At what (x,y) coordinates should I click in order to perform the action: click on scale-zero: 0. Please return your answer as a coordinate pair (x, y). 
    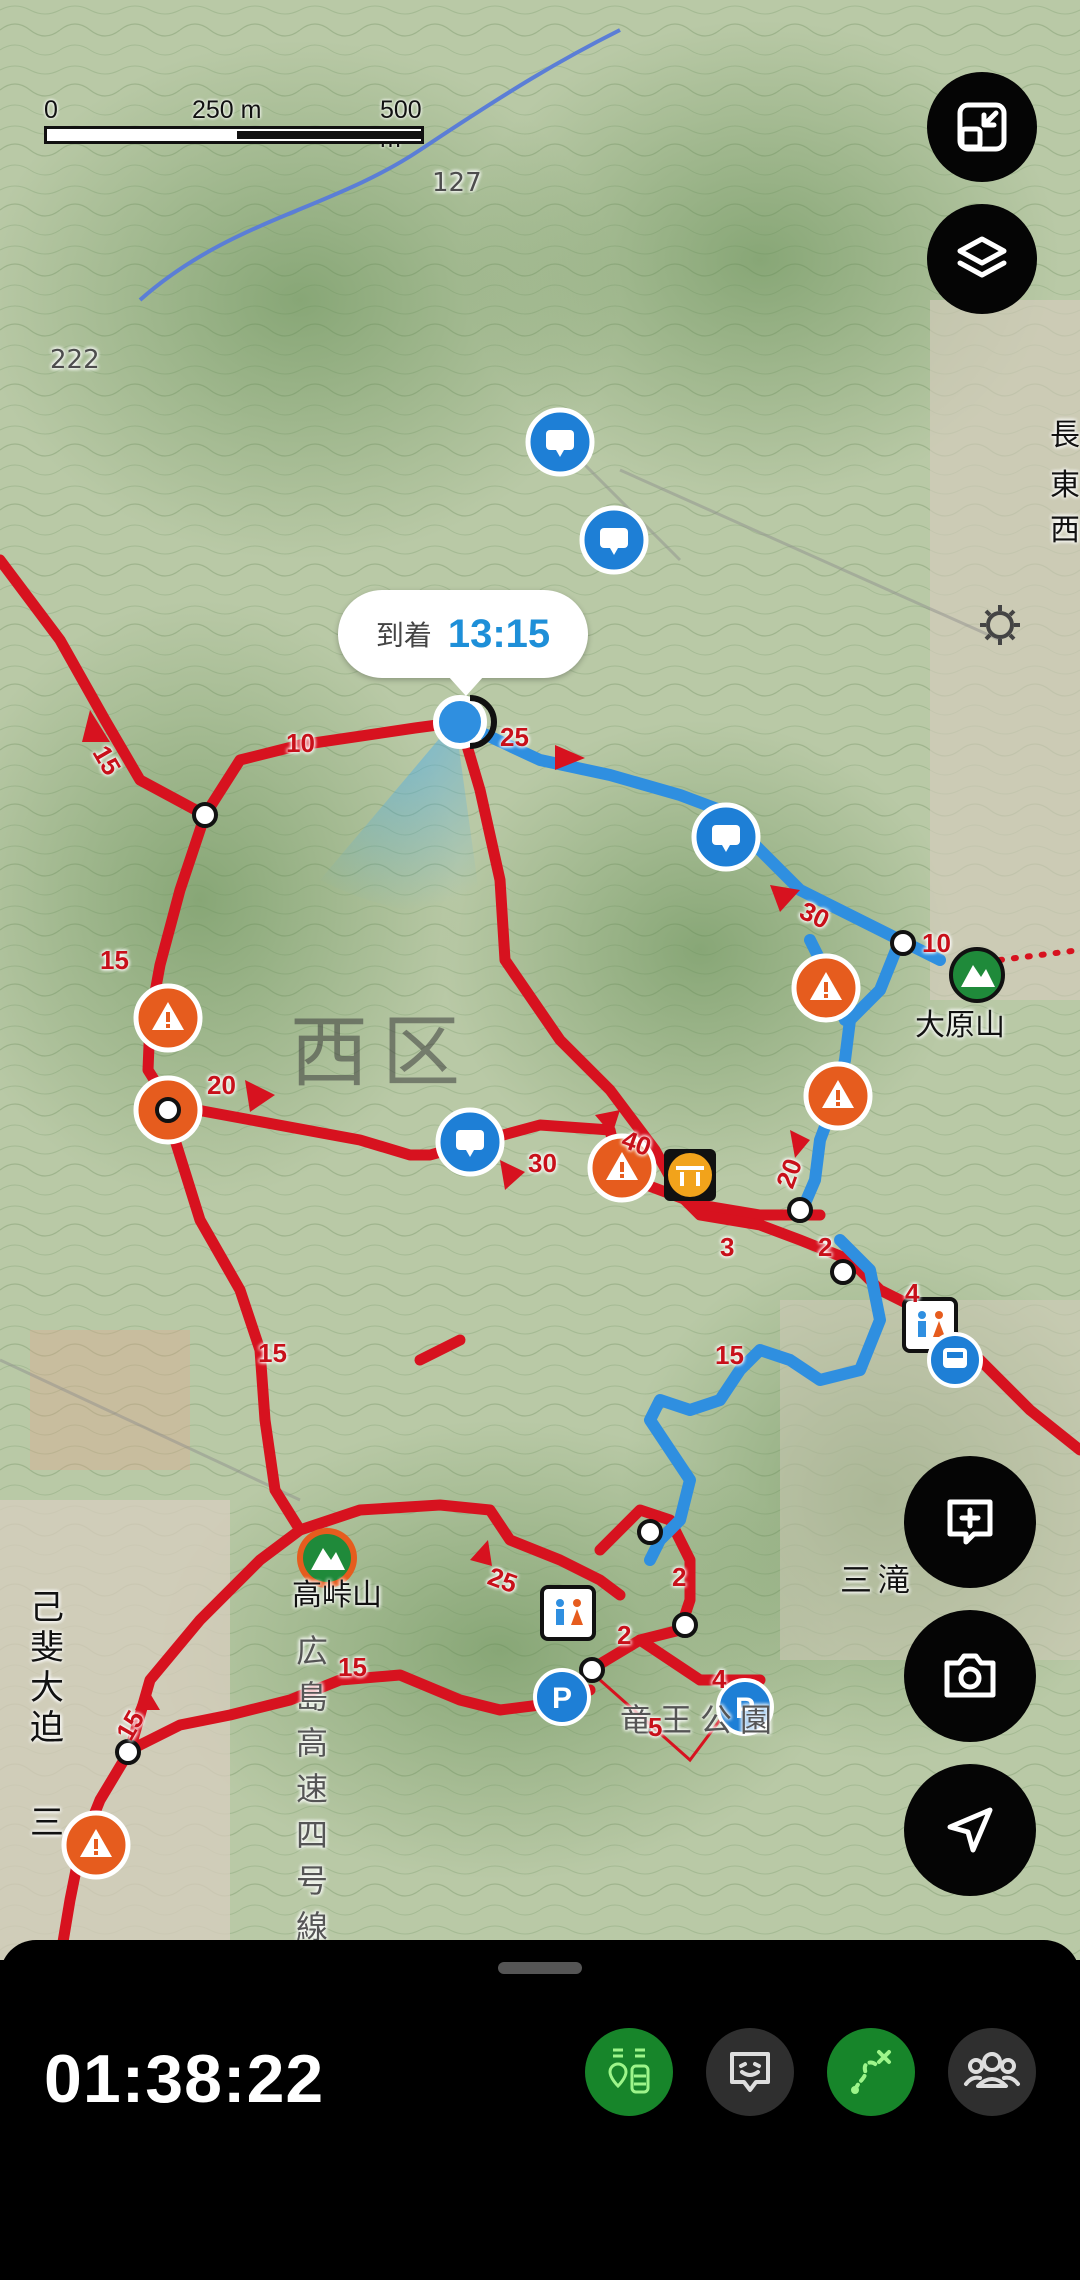
    Looking at the image, I should click on (51, 110).